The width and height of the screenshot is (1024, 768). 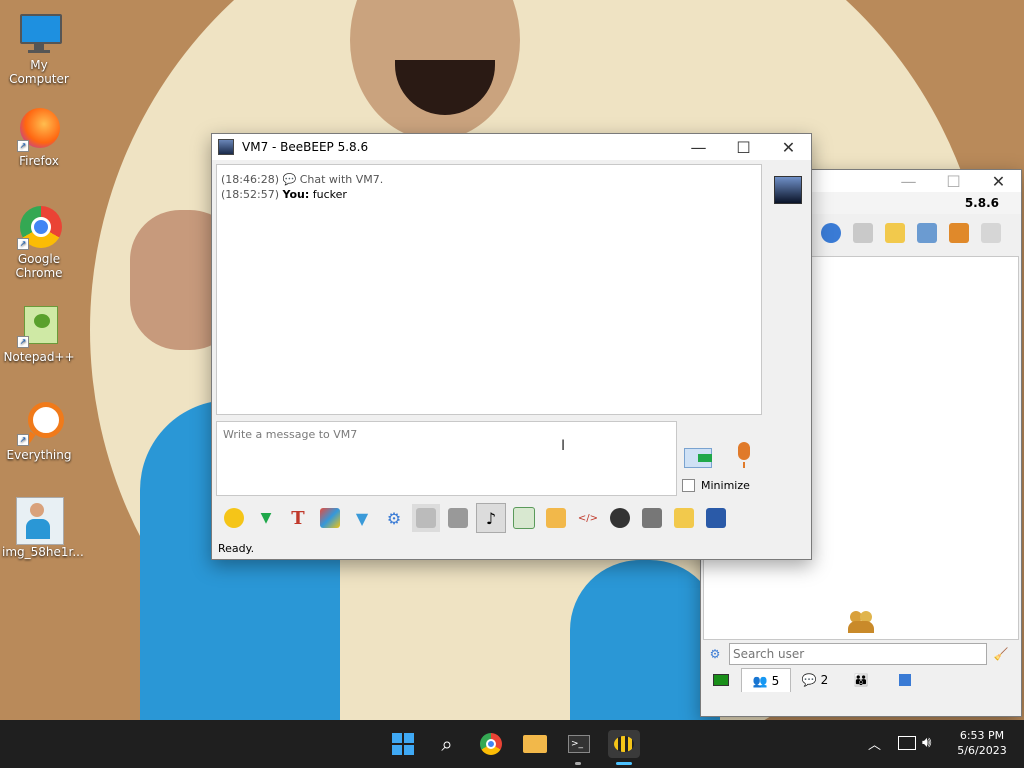 I want to click on microphone-button, so click(x=744, y=457).